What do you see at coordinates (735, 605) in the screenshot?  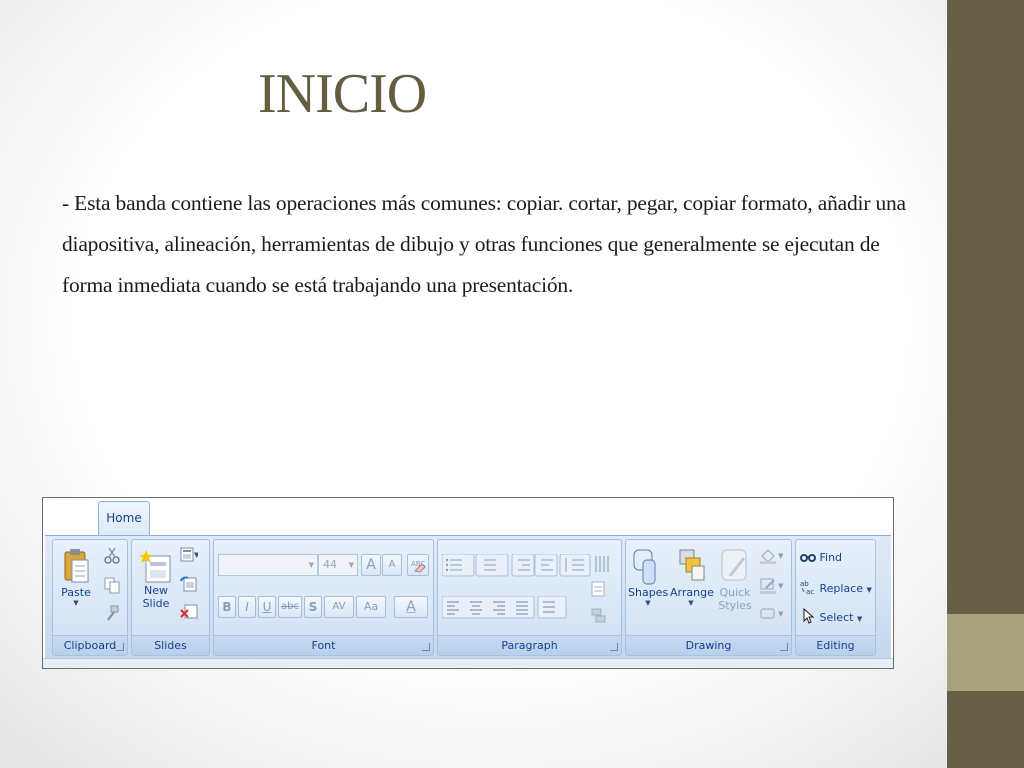 I see `quick-styles-label-line2: Styles` at bounding box center [735, 605].